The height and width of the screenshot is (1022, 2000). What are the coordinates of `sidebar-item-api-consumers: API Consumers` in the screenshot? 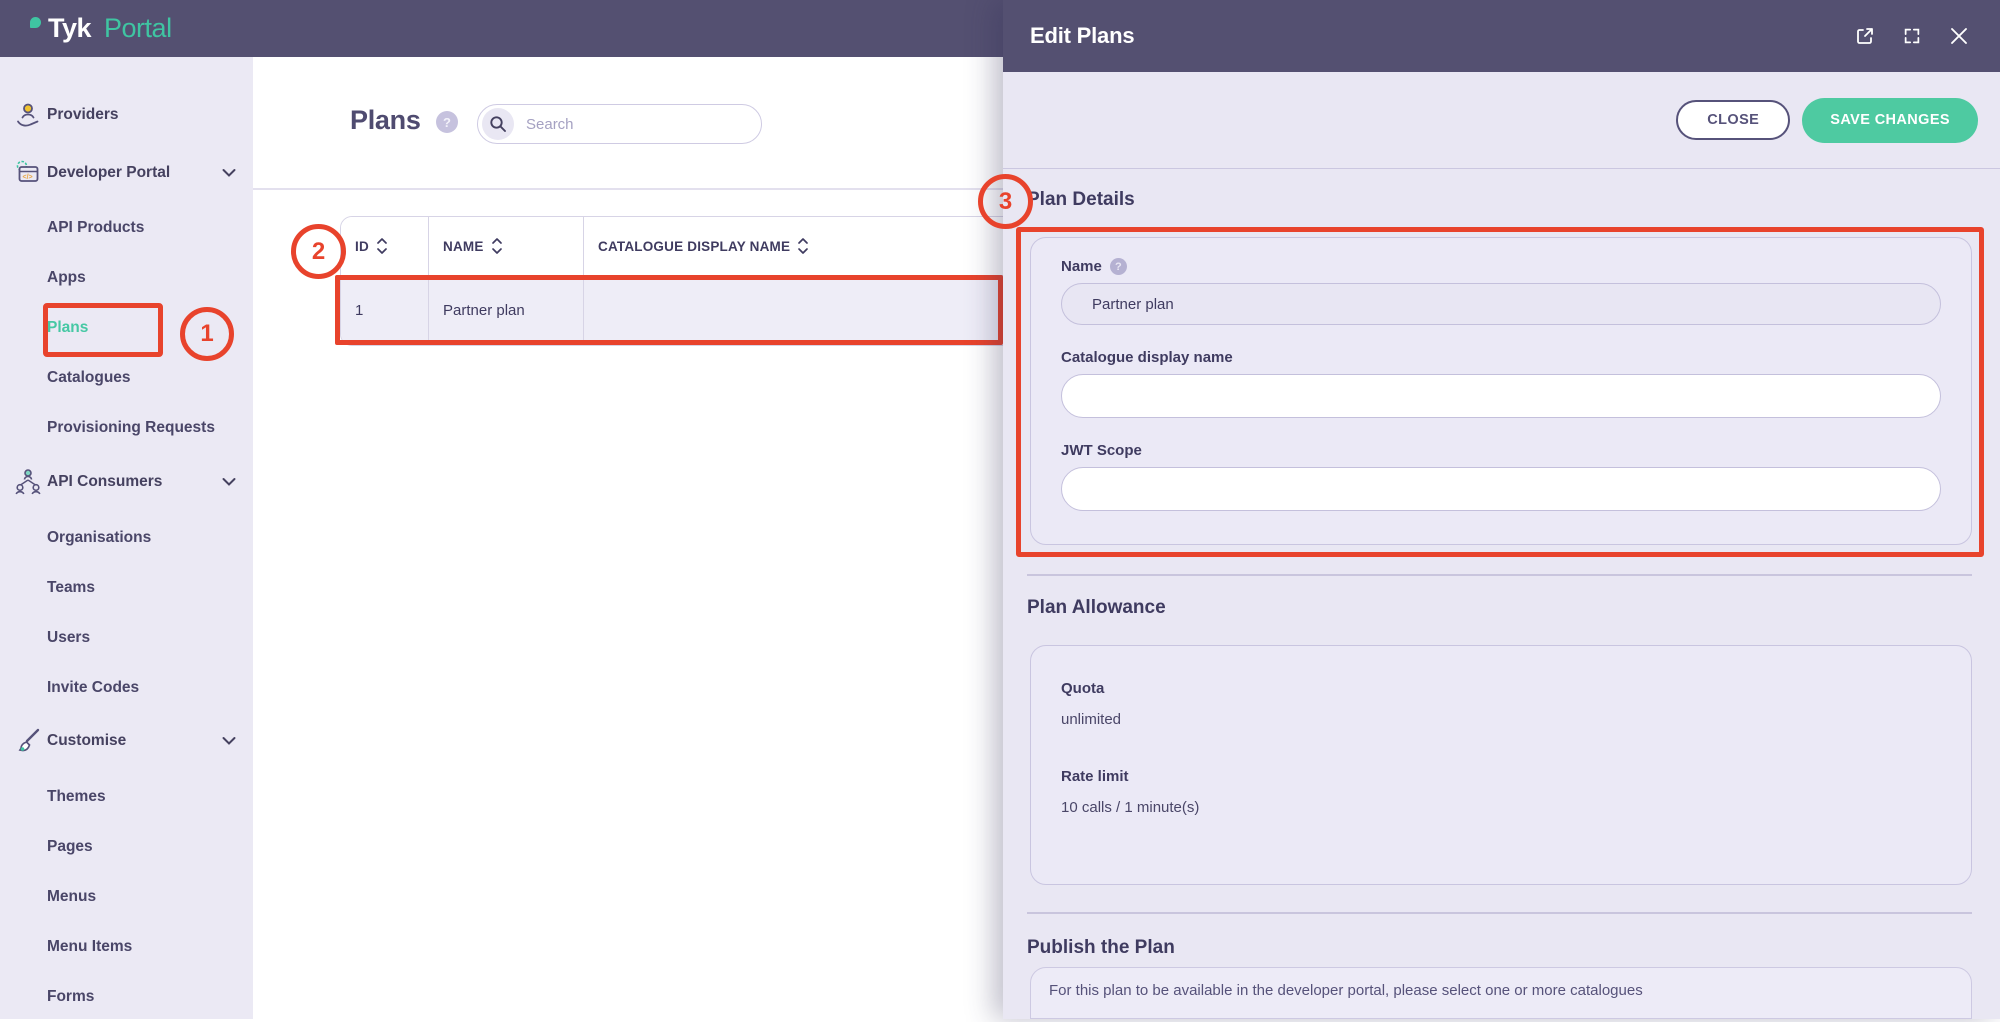 It's located at (126, 482).